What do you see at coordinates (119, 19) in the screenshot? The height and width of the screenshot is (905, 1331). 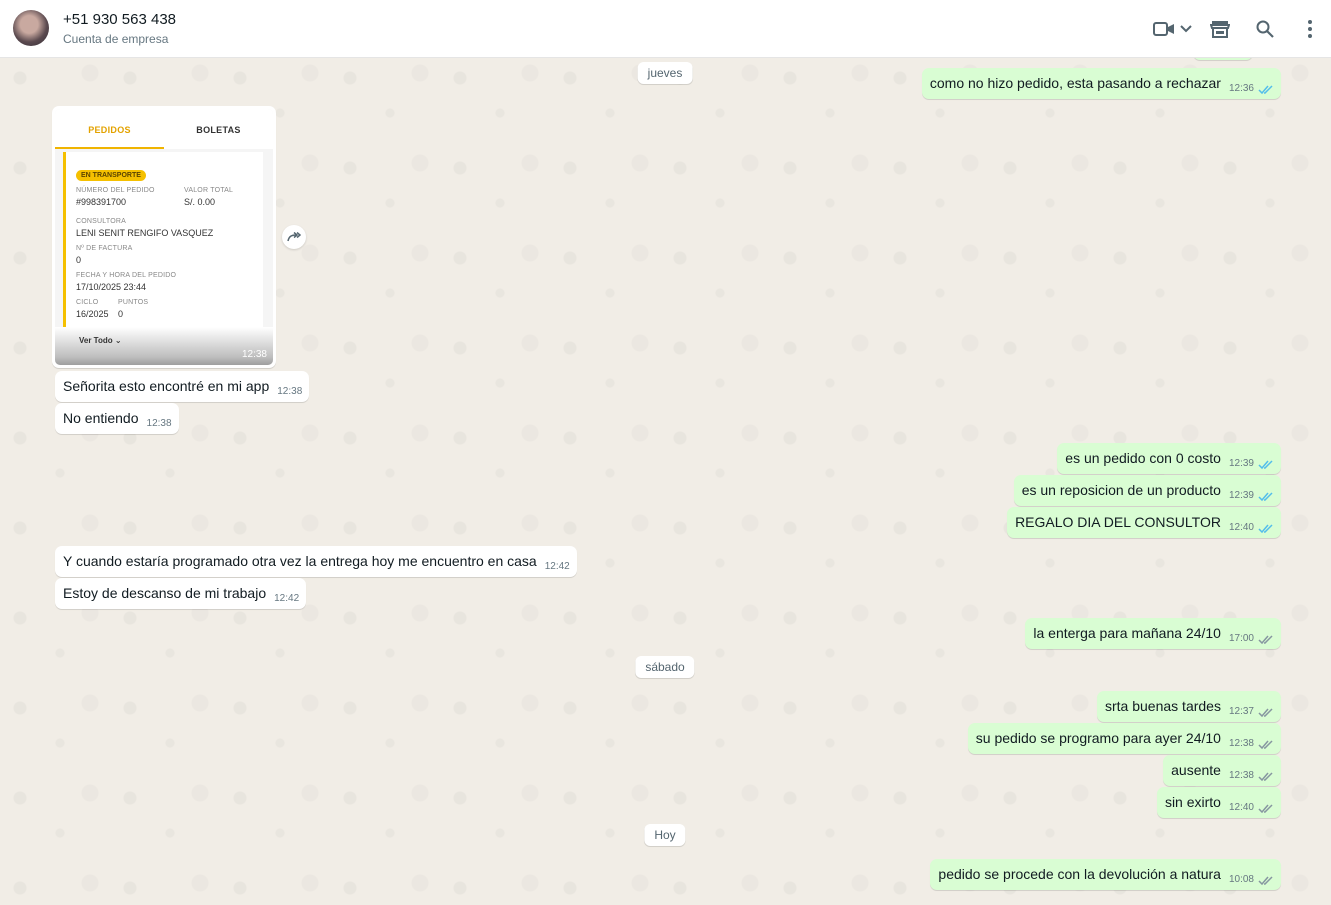 I see `contact-name: +51 930 563 438` at bounding box center [119, 19].